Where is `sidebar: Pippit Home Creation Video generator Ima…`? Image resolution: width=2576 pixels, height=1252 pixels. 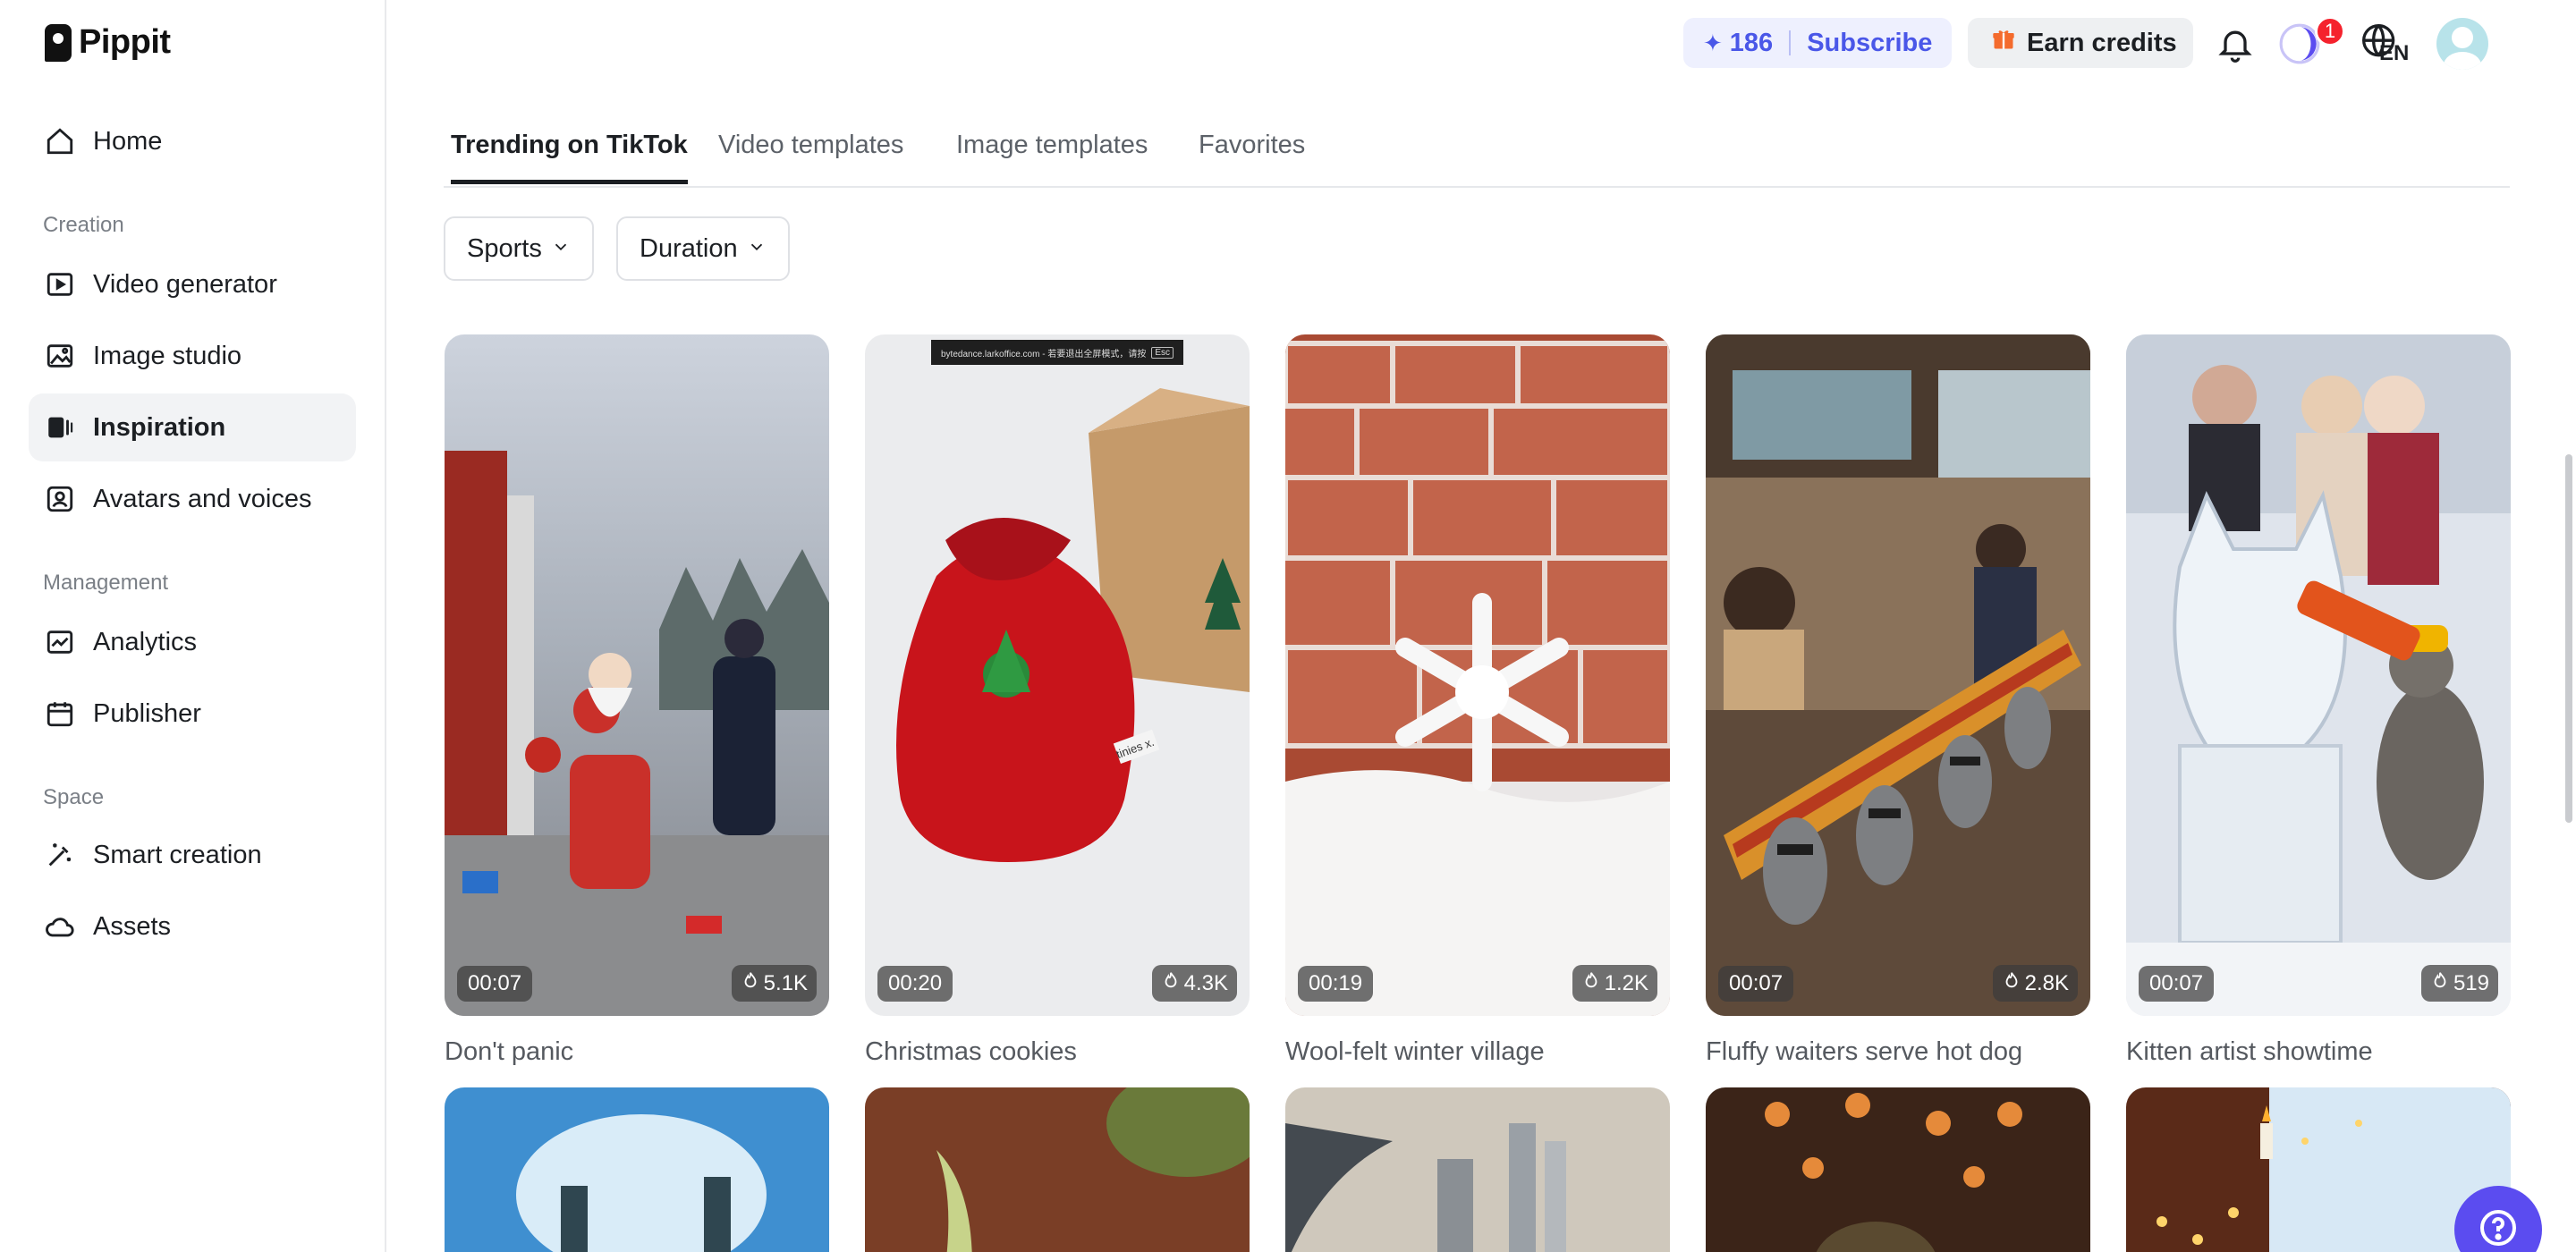
sidebar: Pippit Home Creation Video generator Ima… is located at coordinates (193, 626).